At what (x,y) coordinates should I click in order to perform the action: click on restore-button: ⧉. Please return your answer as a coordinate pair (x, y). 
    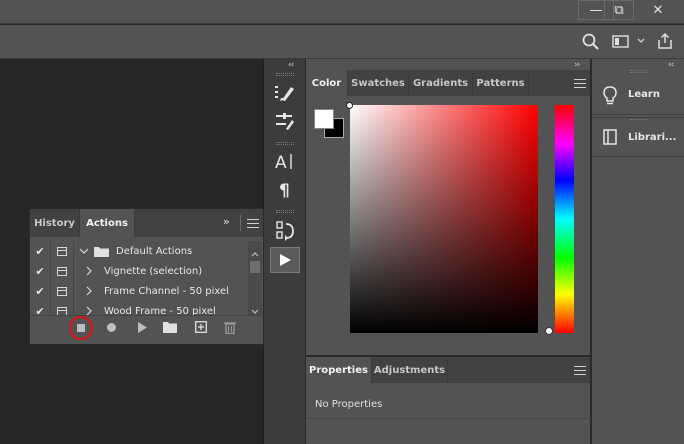
    Looking at the image, I should click on (619, 10).